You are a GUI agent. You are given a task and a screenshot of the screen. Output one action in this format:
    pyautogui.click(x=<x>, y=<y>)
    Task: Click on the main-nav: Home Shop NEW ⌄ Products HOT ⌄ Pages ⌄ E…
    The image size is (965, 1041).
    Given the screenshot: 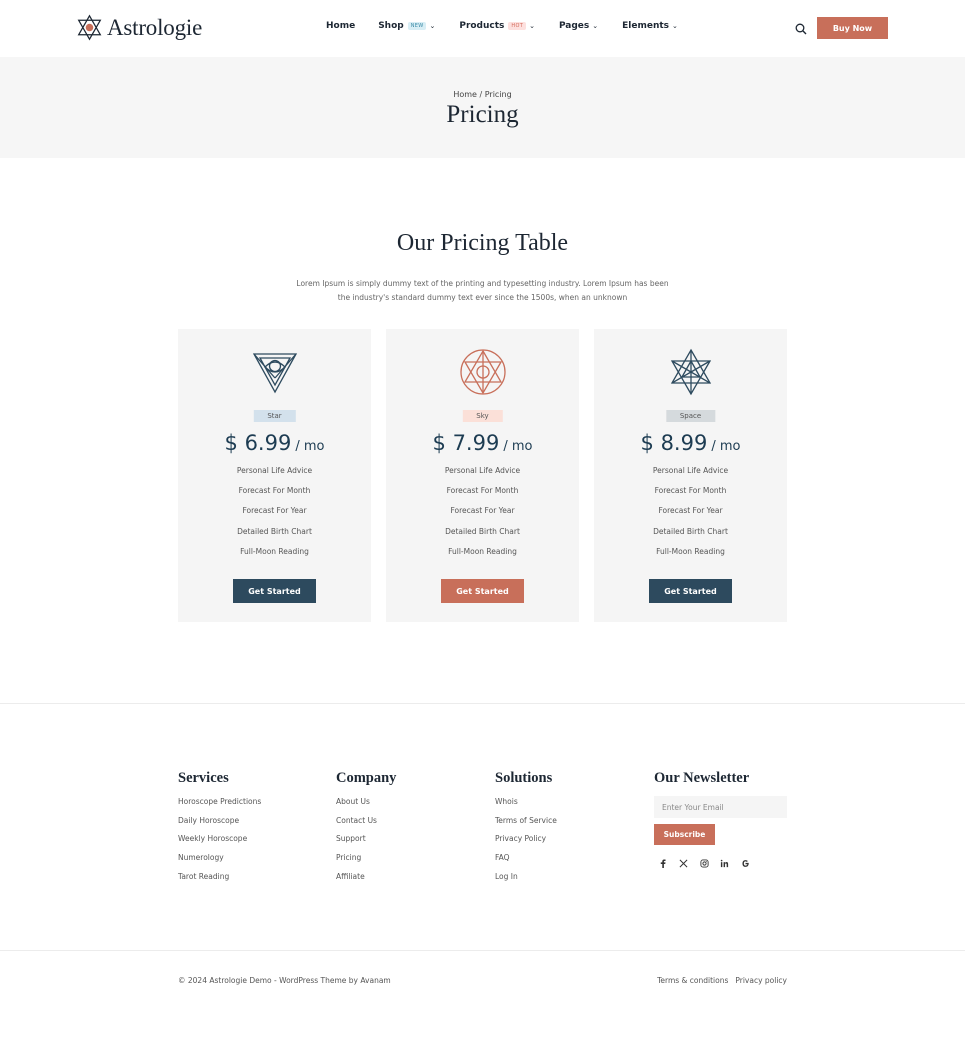 What is the action you would take?
    pyautogui.click(x=502, y=26)
    